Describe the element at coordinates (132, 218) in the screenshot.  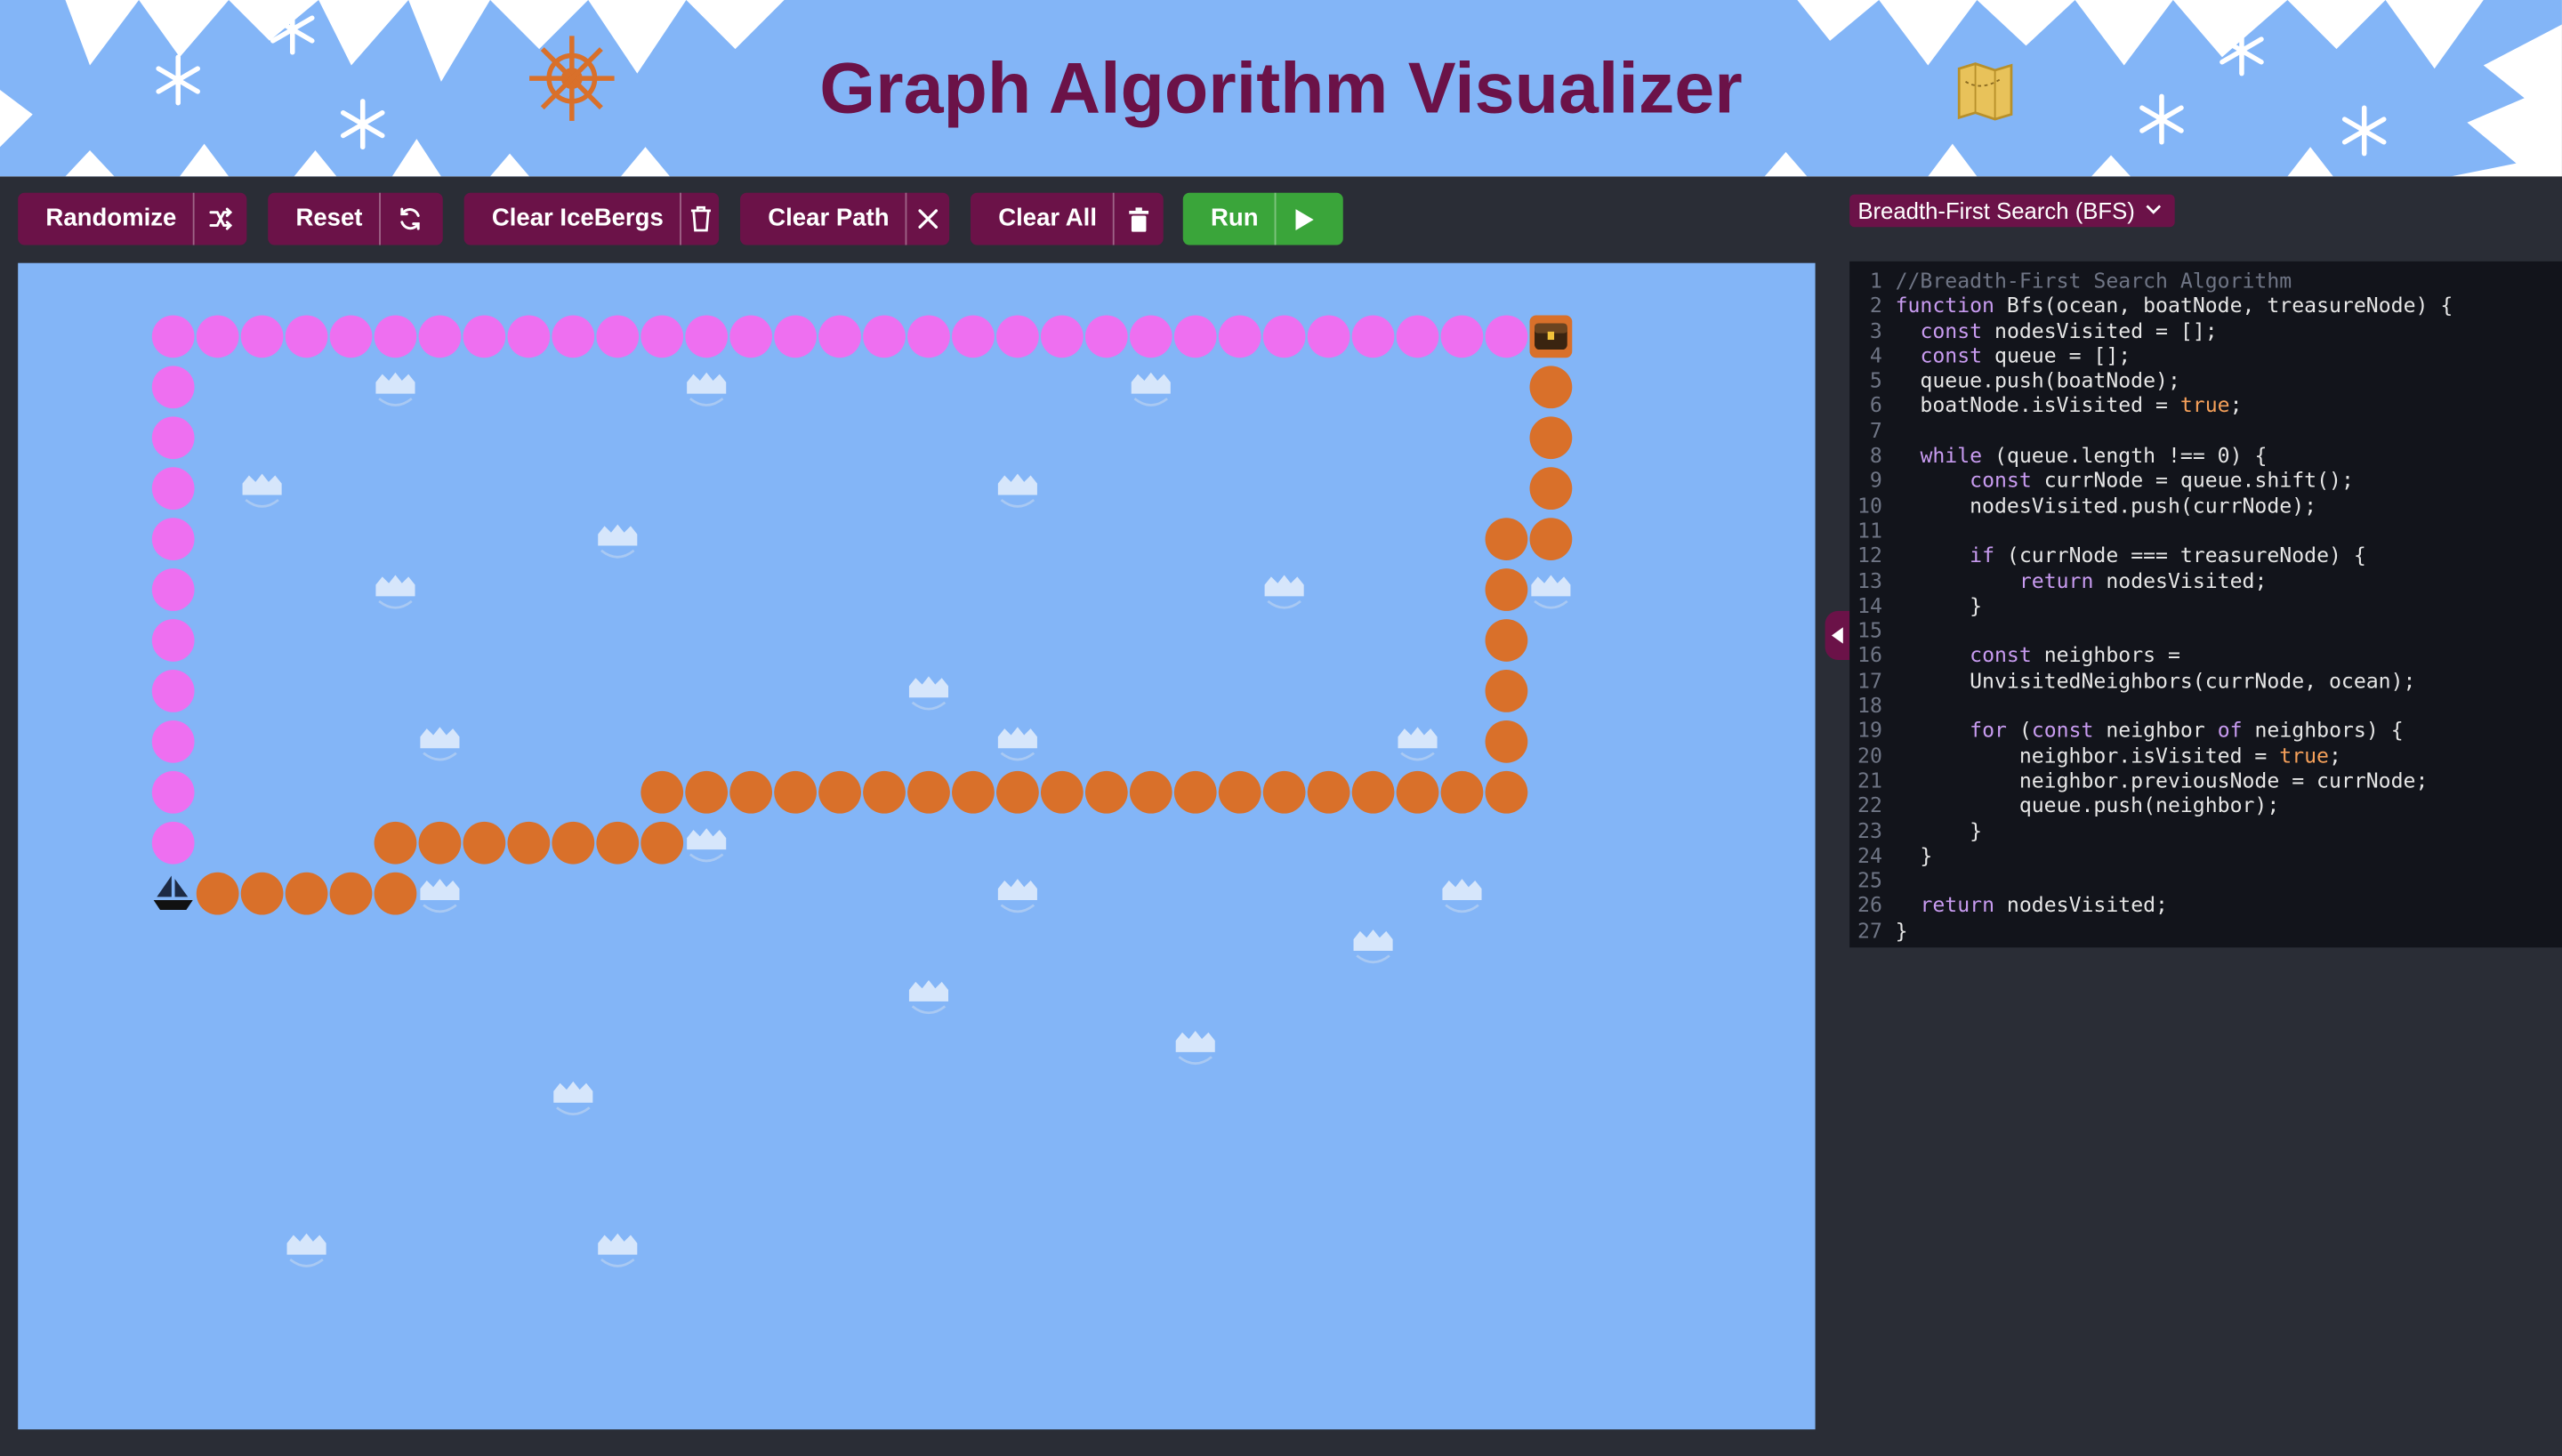
I see `randomize-button: Randomize` at that location.